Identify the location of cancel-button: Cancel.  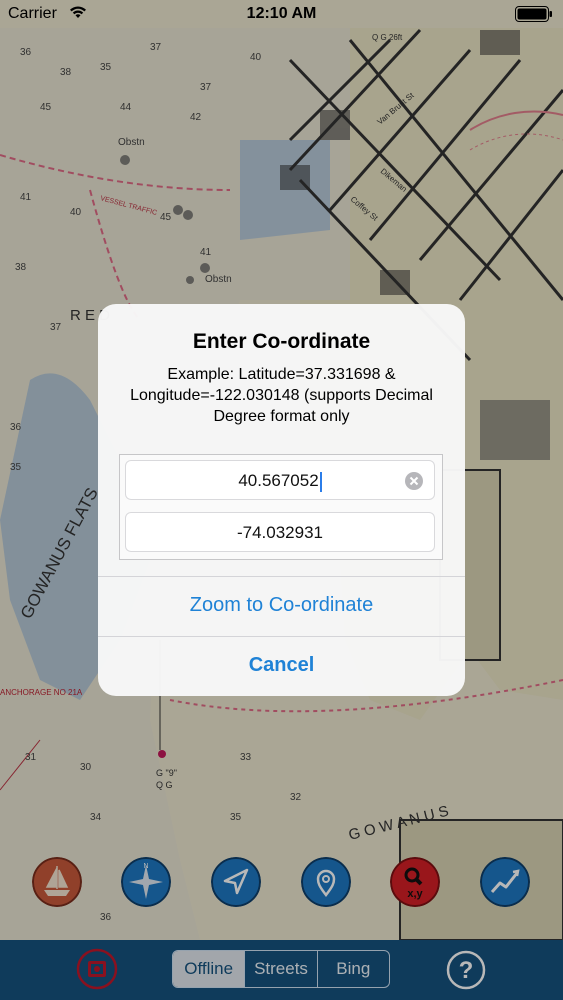
(281, 665).